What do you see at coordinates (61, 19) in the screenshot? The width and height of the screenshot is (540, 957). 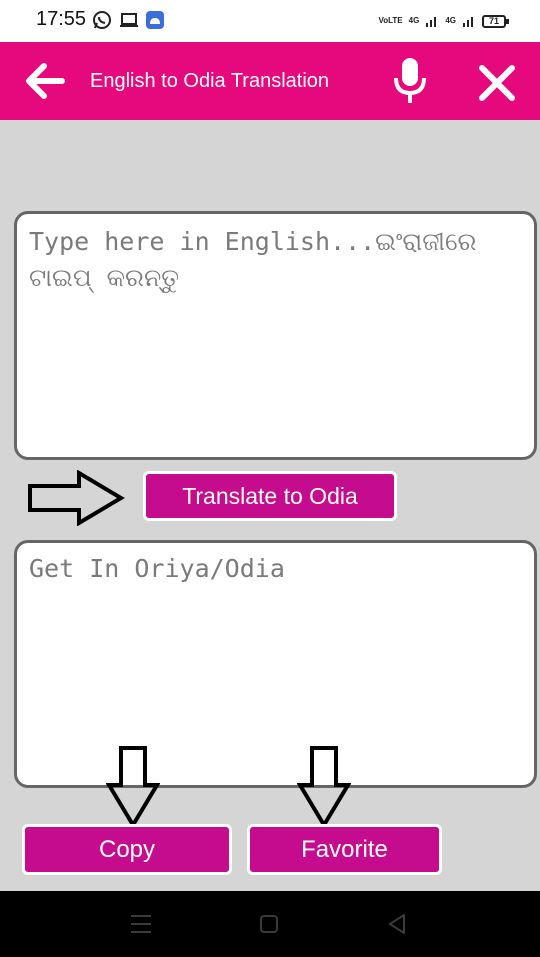 I see `status-time: 17:55` at bounding box center [61, 19].